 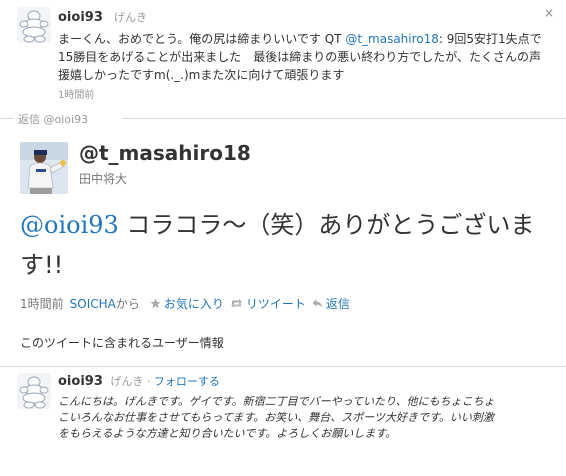 What do you see at coordinates (80, 17) in the screenshot?
I see `tweet-username: oioi93` at bounding box center [80, 17].